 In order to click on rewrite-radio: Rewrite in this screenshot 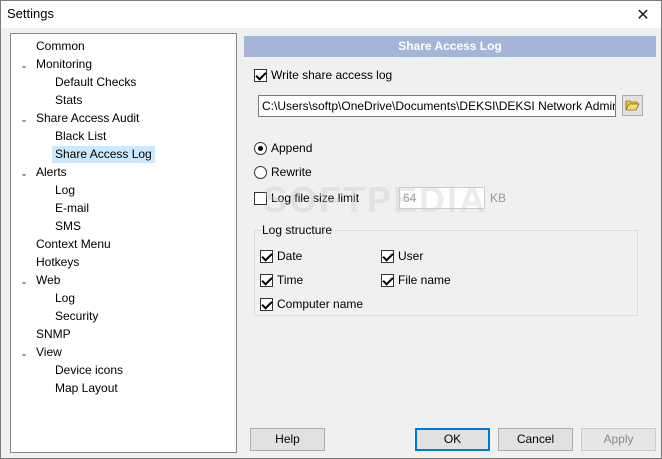, I will do `click(283, 172)`.